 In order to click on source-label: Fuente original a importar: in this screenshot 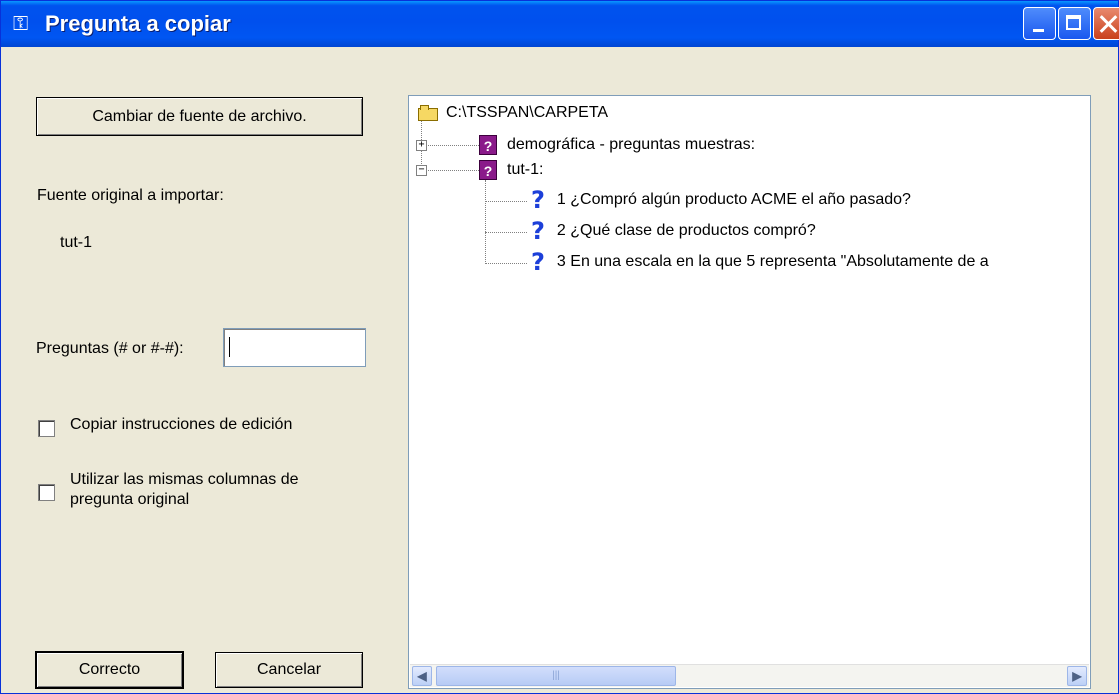, I will do `click(130, 195)`.